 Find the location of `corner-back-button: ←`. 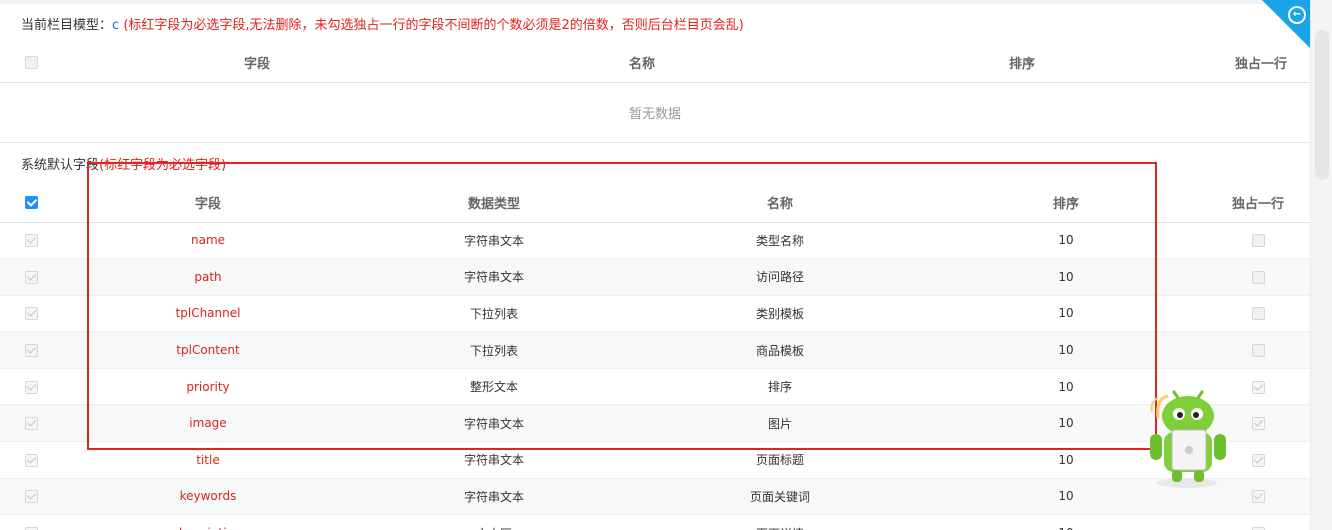

corner-back-button: ← is located at coordinates (1286, 24).